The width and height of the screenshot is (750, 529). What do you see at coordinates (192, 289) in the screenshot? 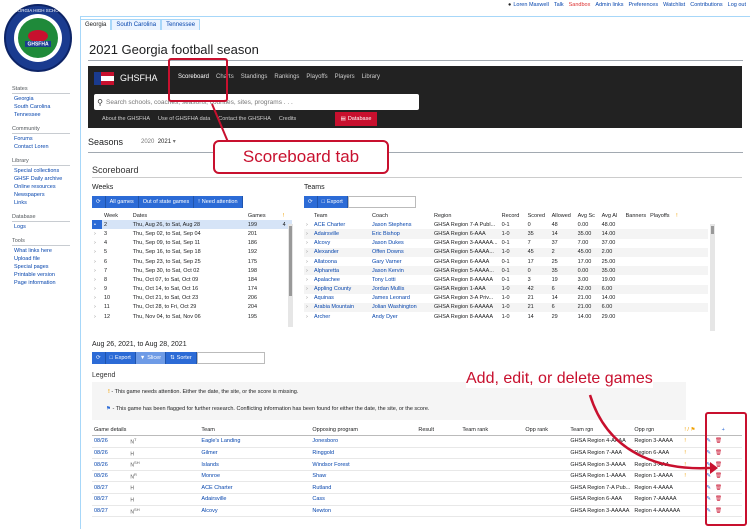
I see `week-row: › 9 Thu, Oct 14, to Sat, Oct 16 174` at bounding box center [192, 289].